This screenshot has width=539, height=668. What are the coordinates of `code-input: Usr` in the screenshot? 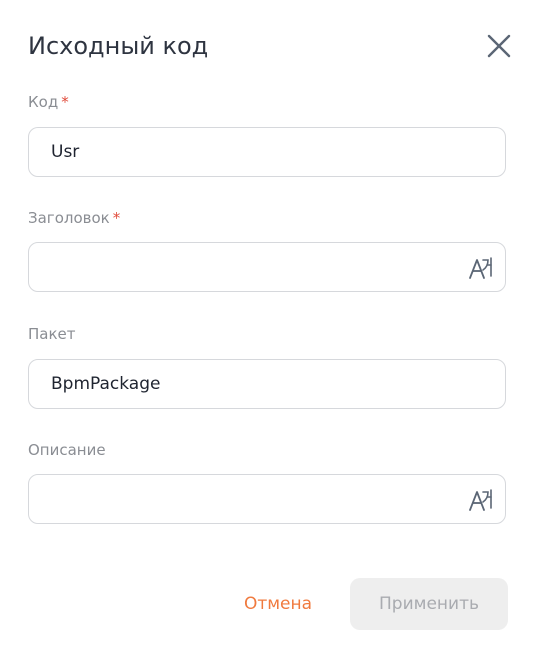 It's located at (267, 152).